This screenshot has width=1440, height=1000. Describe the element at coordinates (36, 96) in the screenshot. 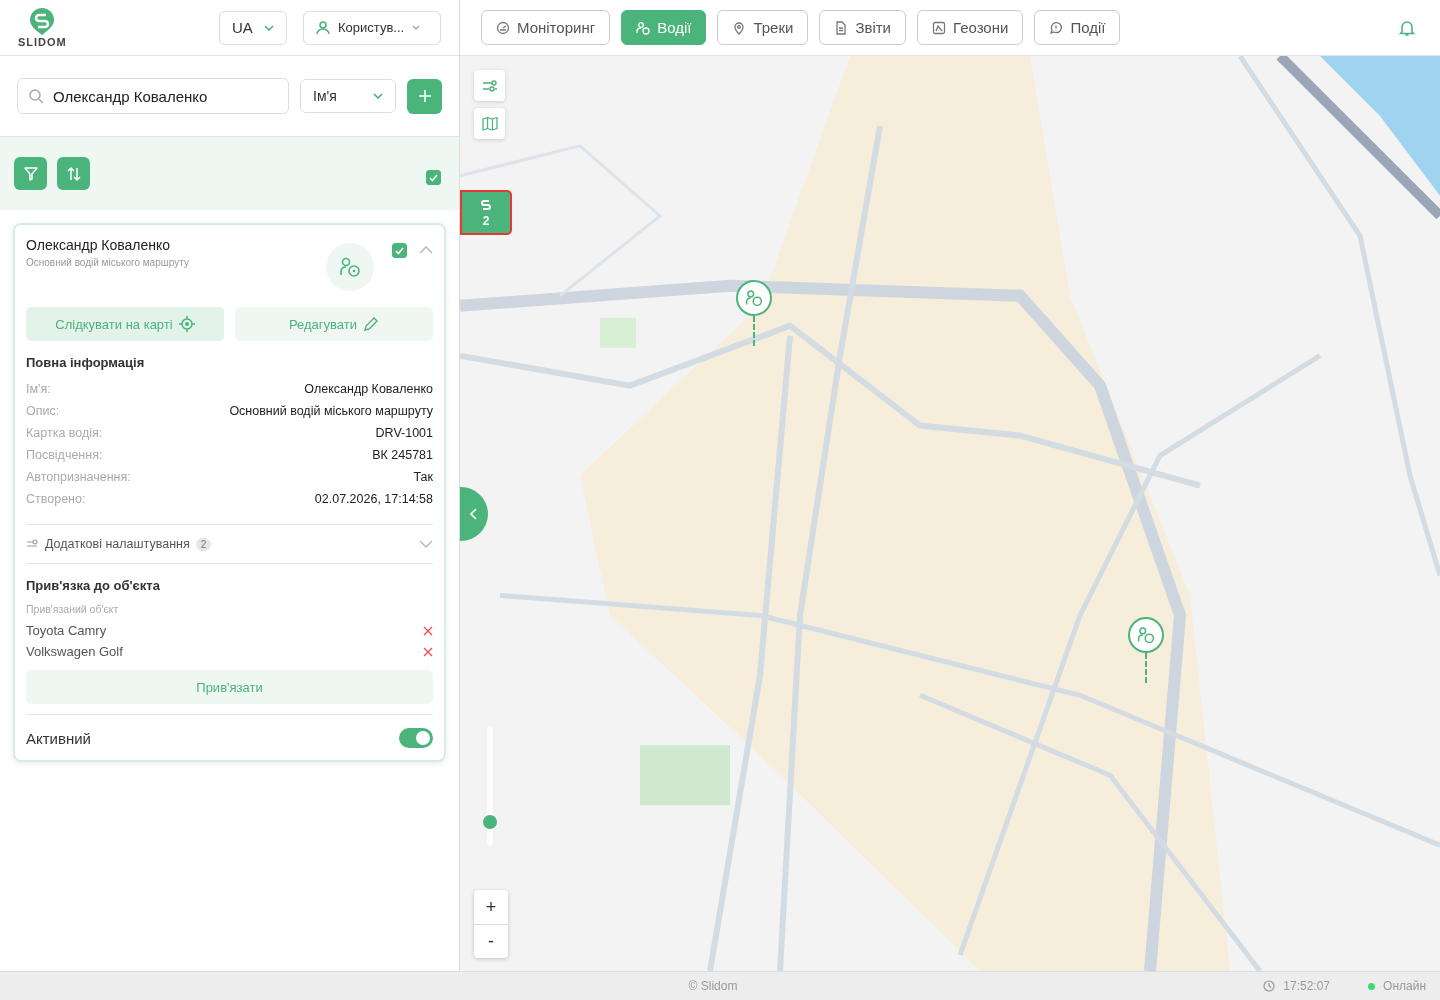

I see `search-icon` at that location.